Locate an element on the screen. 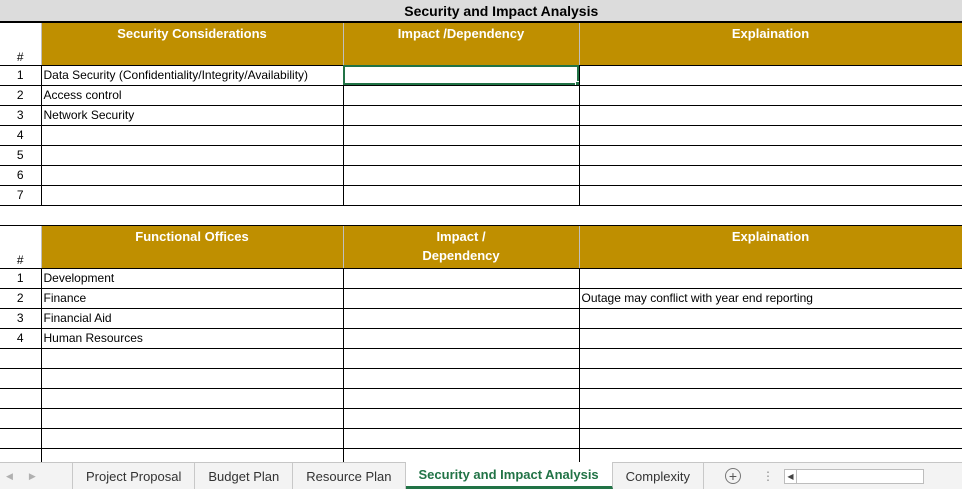 The width and height of the screenshot is (962, 489). next-sheet-icon: ▶ is located at coordinates (32, 476).